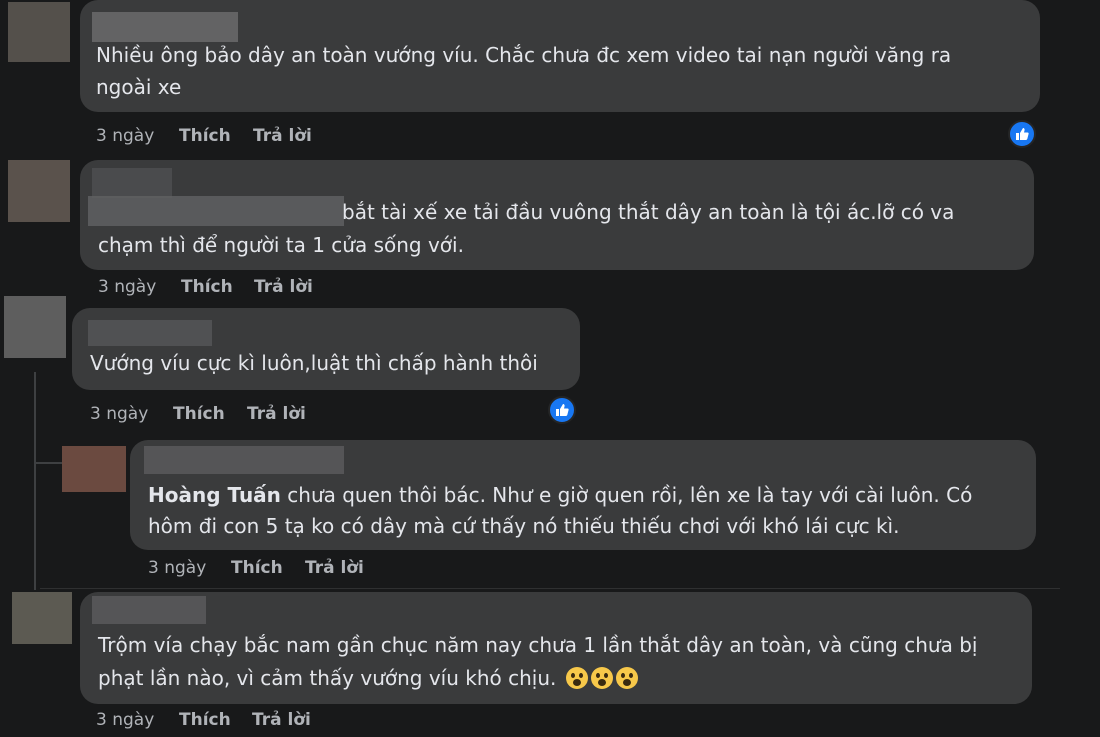 The height and width of the screenshot is (737, 1100). I want to click on mentioned-user-link: Hoàng Tuấn, so click(214, 495).